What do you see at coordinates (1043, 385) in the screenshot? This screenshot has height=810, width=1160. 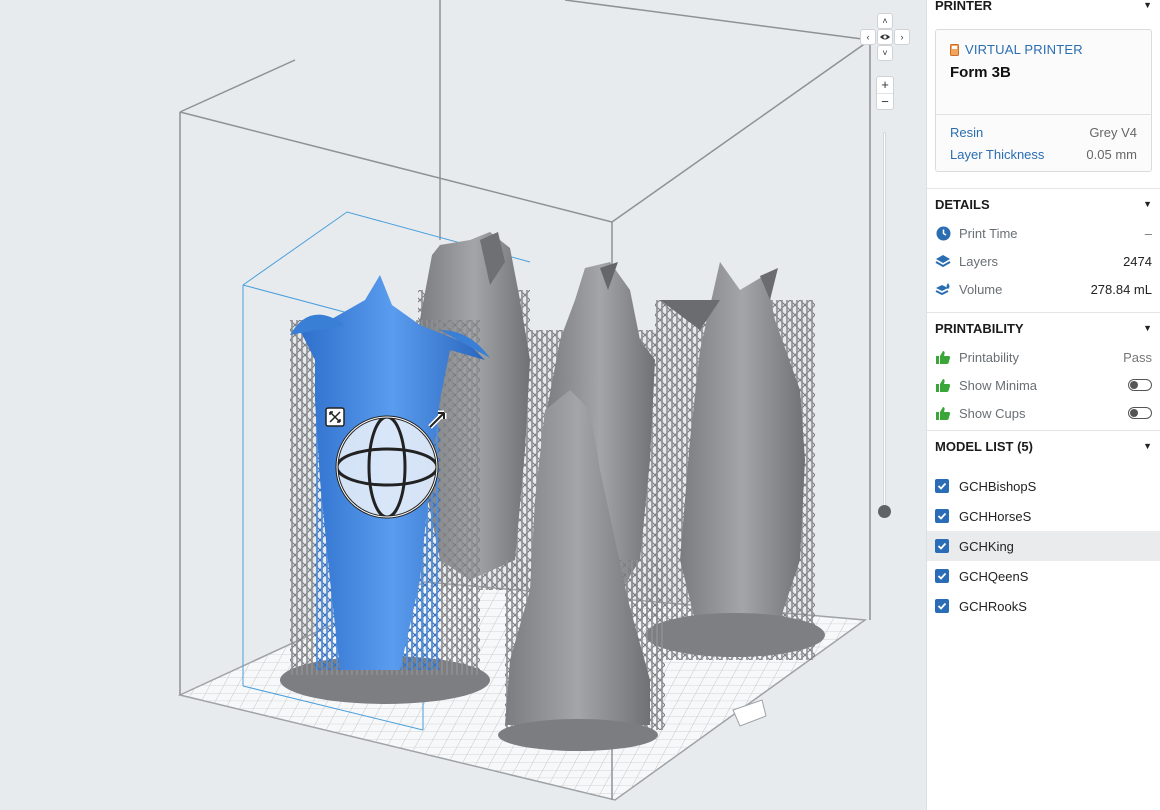 I see `show-minima-row: Show Minima` at bounding box center [1043, 385].